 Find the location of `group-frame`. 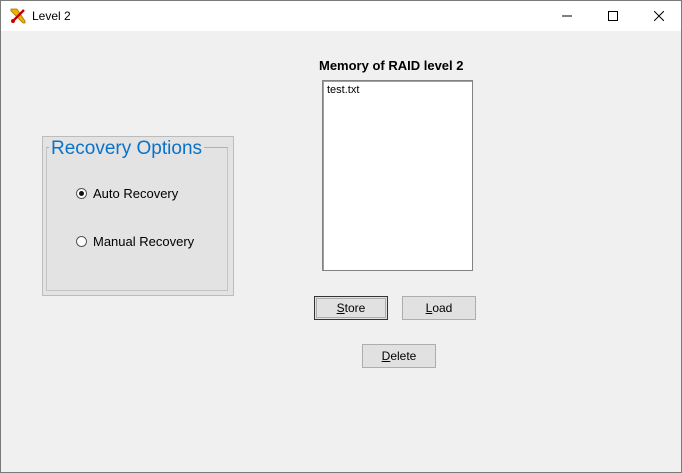

group-frame is located at coordinates (137, 219).